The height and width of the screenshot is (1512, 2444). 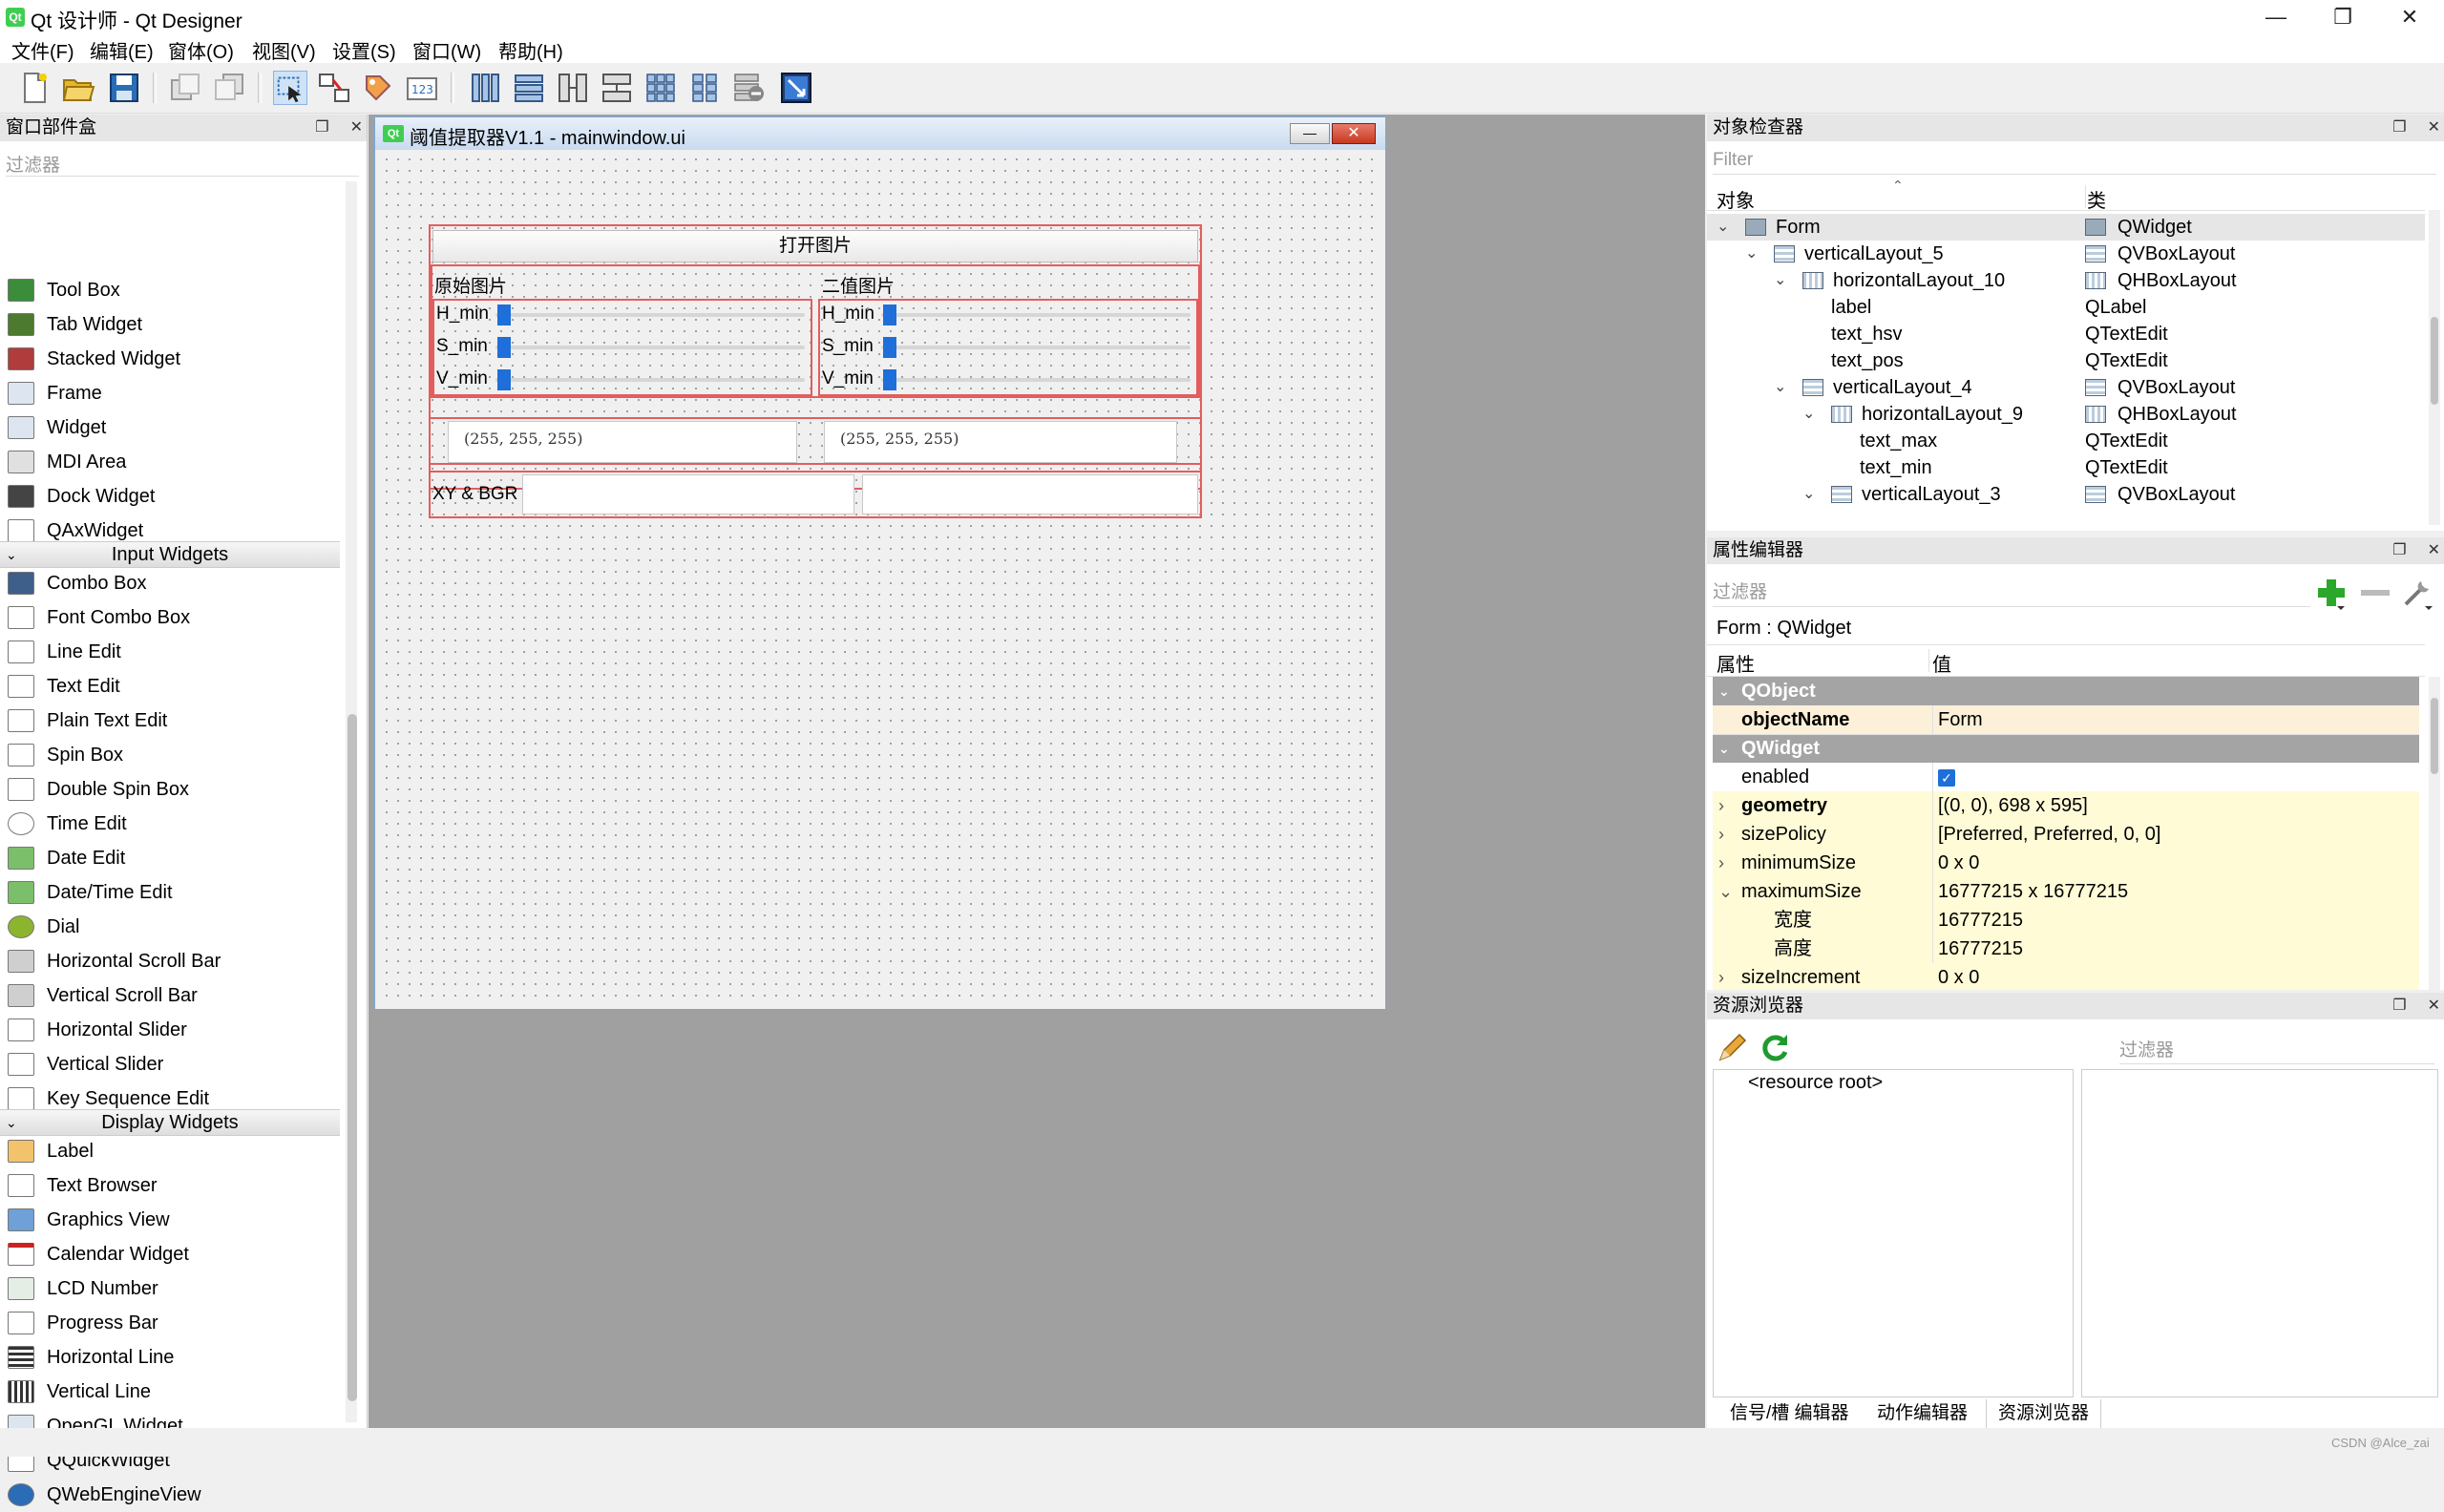 What do you see at coordinates (422, 88) in the screenshot?
I see `edit-tab-order-icon: 123` at bounding box center [422, 88].